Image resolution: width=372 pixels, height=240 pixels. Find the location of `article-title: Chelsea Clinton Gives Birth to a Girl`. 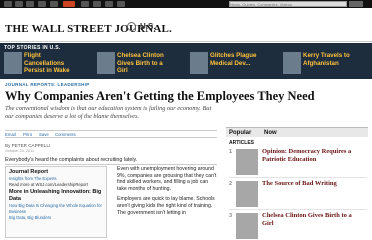

article-title: Chelsea Clinton Gives Birth to a Girl is located at coordinates (312, 219).